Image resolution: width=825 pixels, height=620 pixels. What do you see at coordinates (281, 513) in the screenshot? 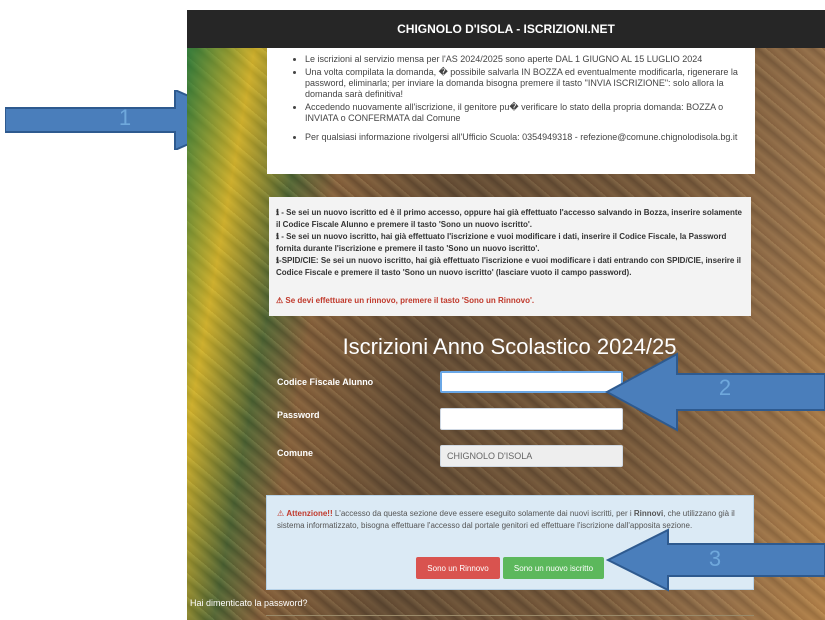
I see `warning-icon: ⚠` at bounding box center [281, 513].